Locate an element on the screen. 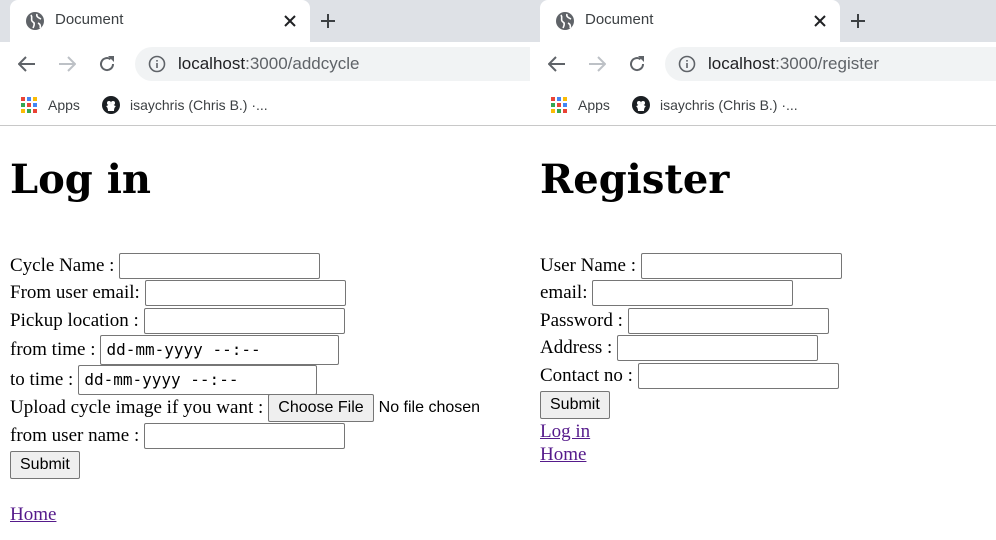  url-text: localhost:3000/addcycle is located at coordinates (268, 64).